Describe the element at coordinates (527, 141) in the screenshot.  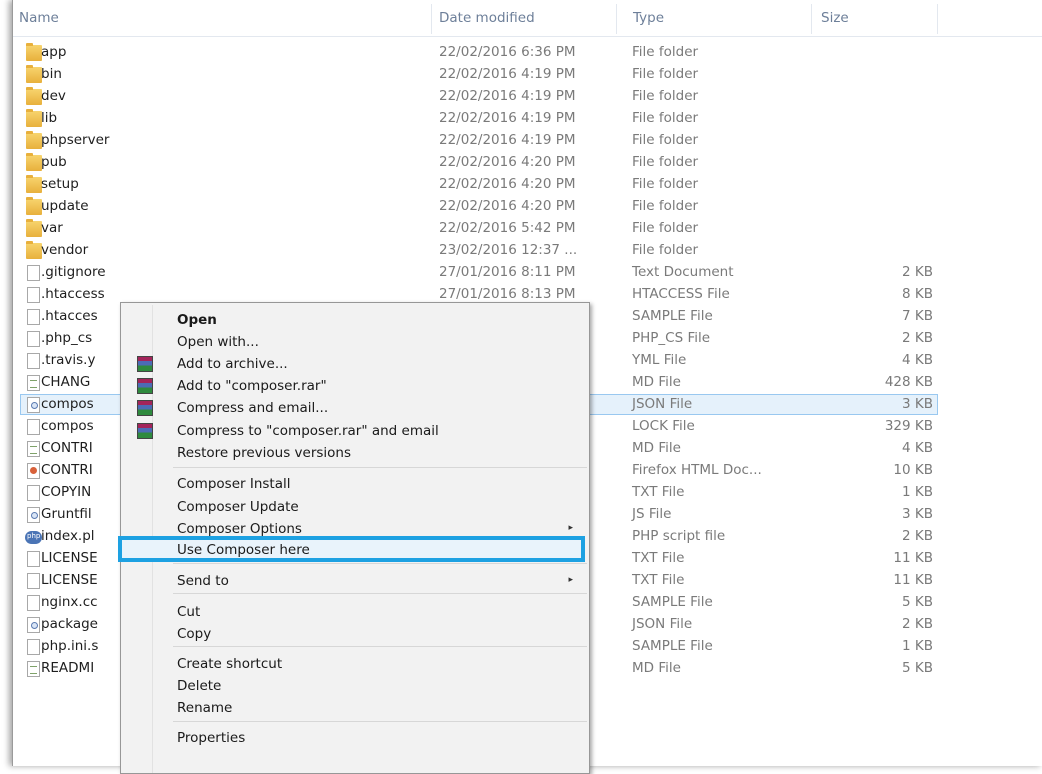
I see `file-row: phpserver 22/02/2016 4:19 PM File folder` at that location.